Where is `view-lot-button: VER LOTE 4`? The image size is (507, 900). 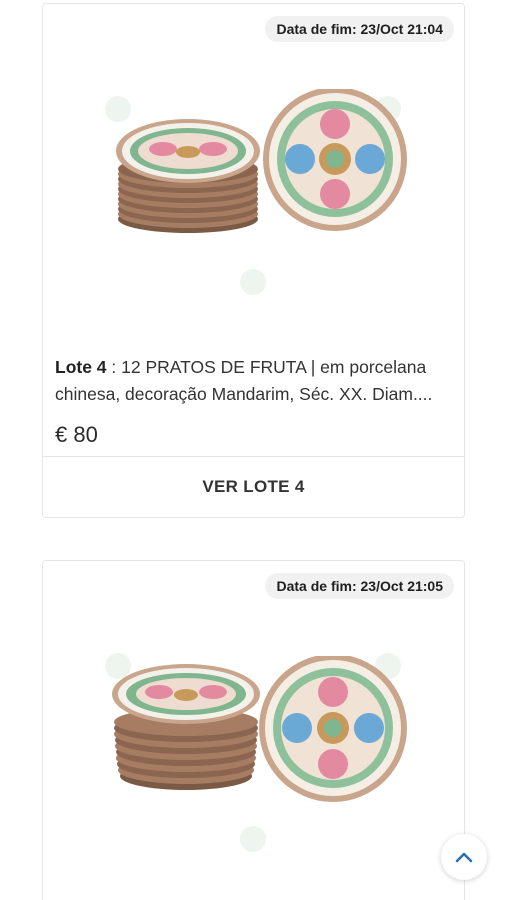 view-lot-button: VER LOTE 4 is located at coordinates (253, 486).